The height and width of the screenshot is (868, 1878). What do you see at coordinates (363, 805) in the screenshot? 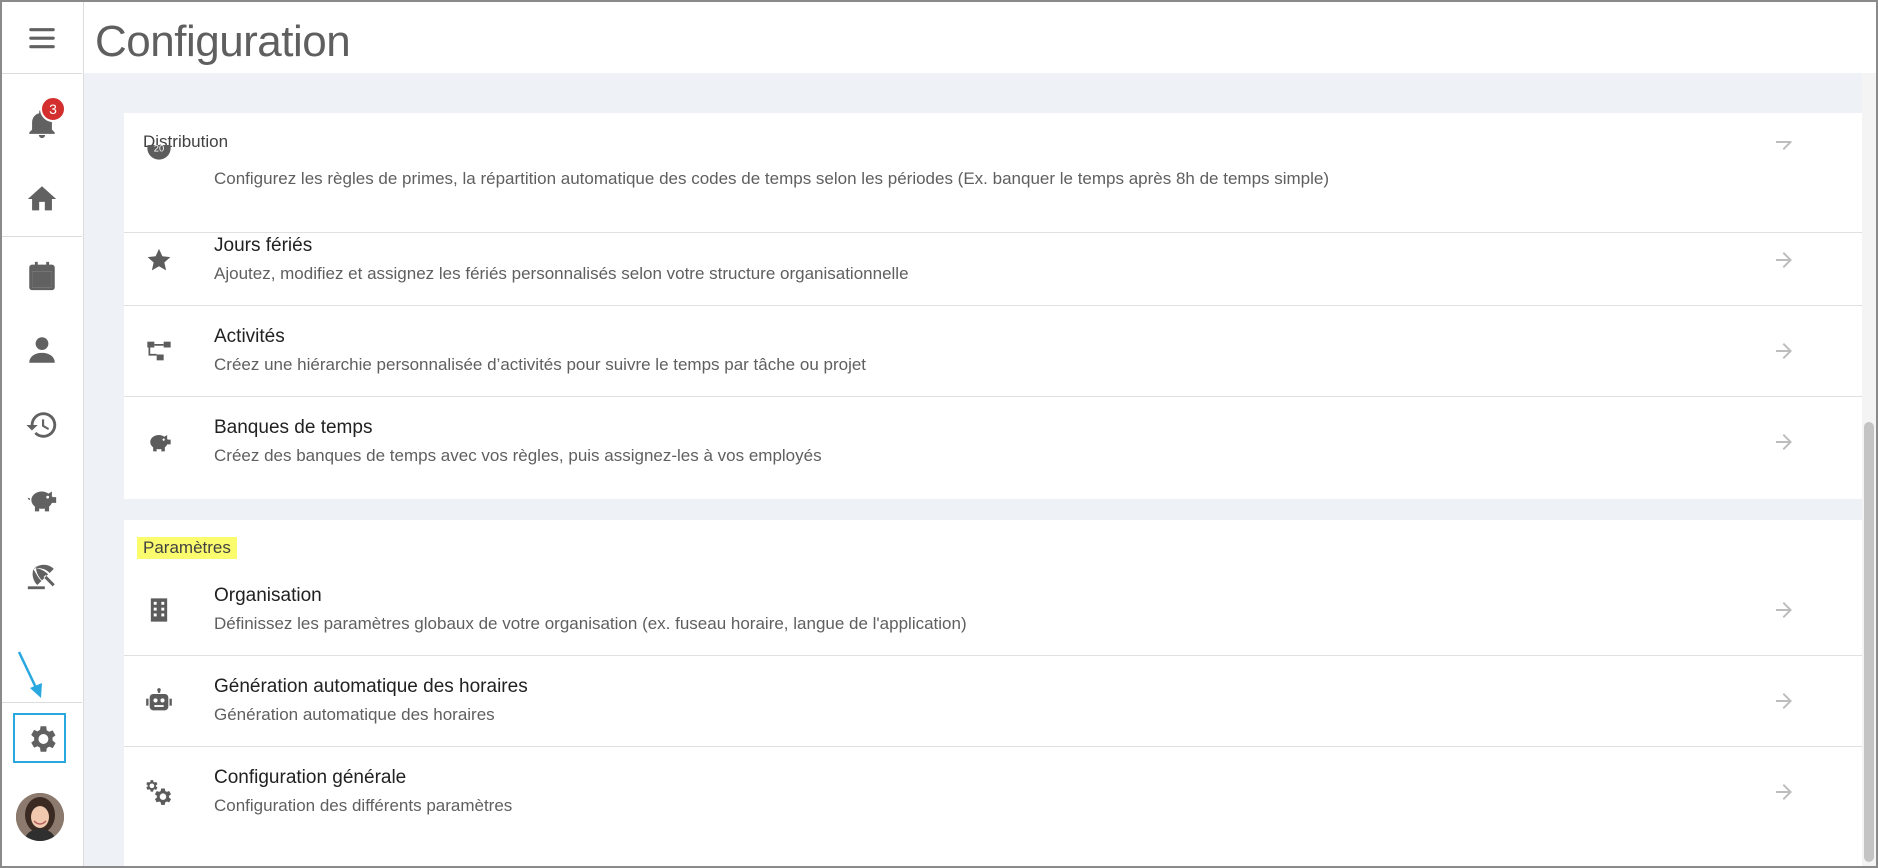
I see `list-item-description: Configuration des différents paramètres` at bounding box center [363, 805].